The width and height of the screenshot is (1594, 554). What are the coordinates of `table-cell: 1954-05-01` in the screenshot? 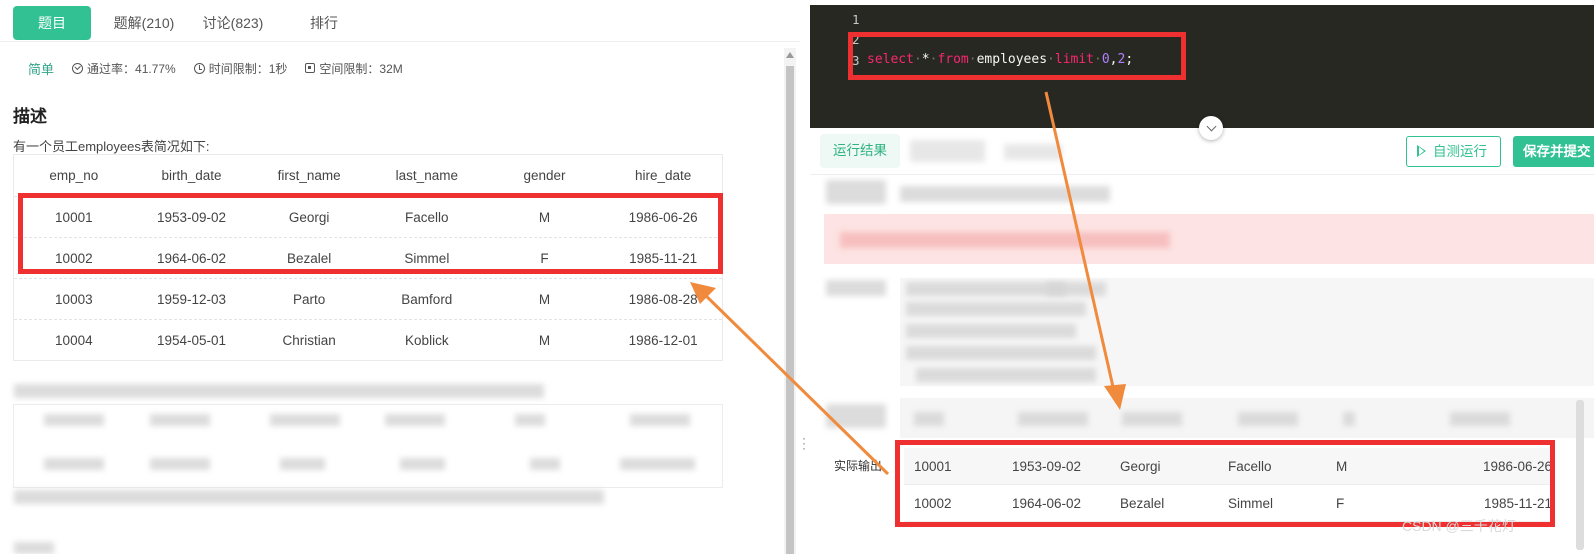 It's located at (191, 340).